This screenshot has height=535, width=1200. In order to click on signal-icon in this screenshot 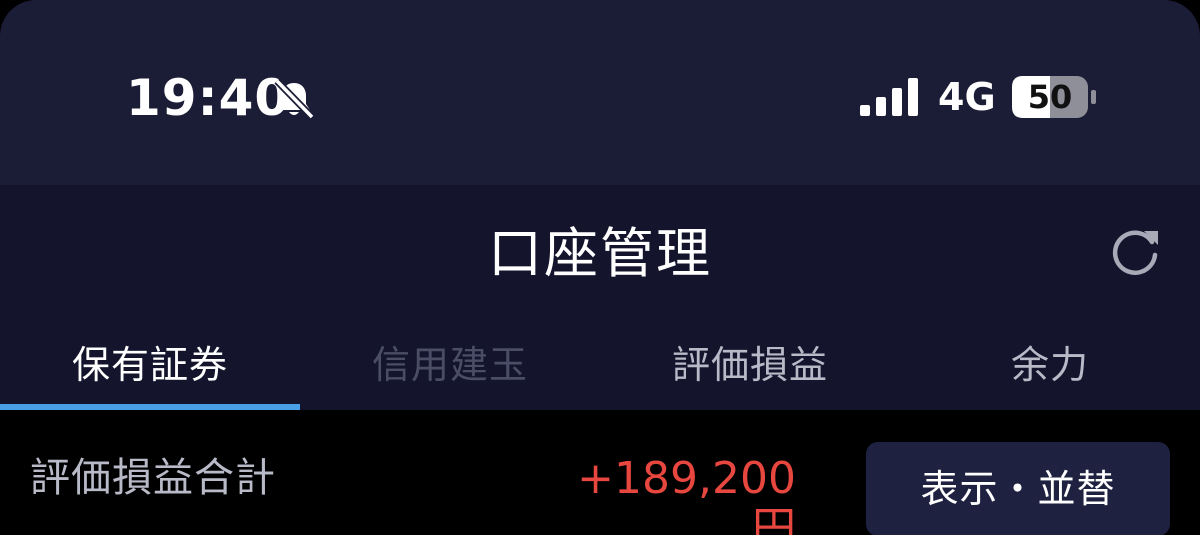, I will do `click(889, 97)`.